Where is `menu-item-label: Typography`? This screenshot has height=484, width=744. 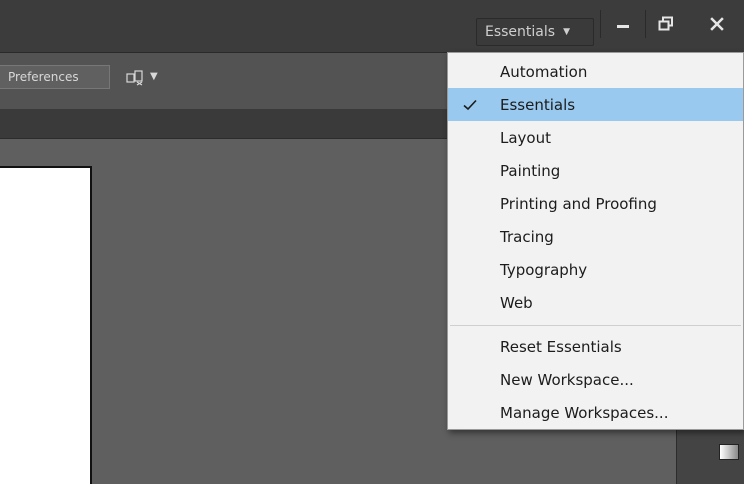
menu-item-label: Typography is located at coordinates (544, 269).